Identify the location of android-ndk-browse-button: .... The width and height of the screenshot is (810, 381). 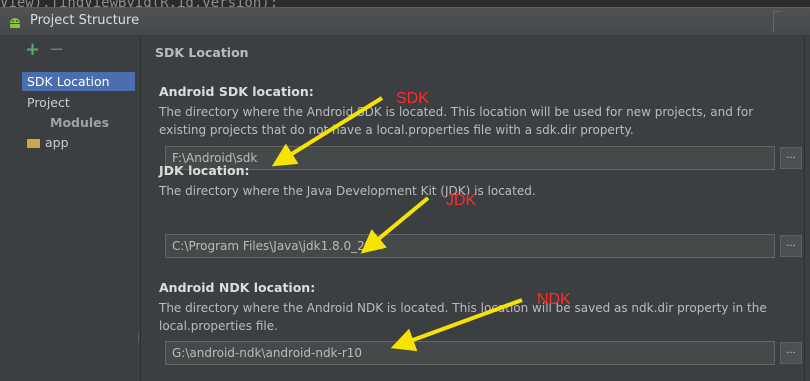
(791, 353).